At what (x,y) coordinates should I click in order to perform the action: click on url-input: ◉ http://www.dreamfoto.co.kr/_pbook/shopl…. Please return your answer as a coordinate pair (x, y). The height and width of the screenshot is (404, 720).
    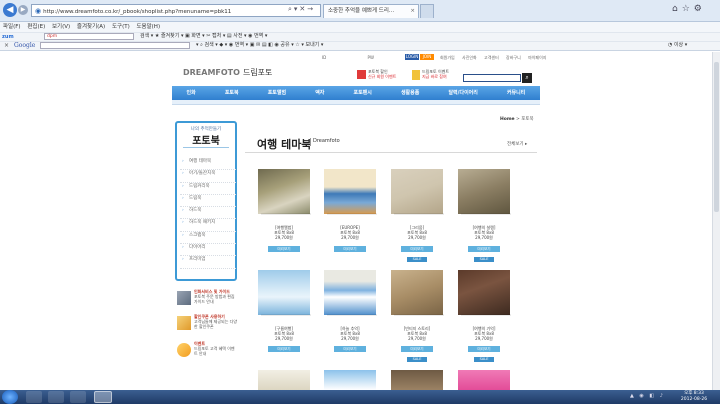
    Looking at the image, I should click on (176, 10).